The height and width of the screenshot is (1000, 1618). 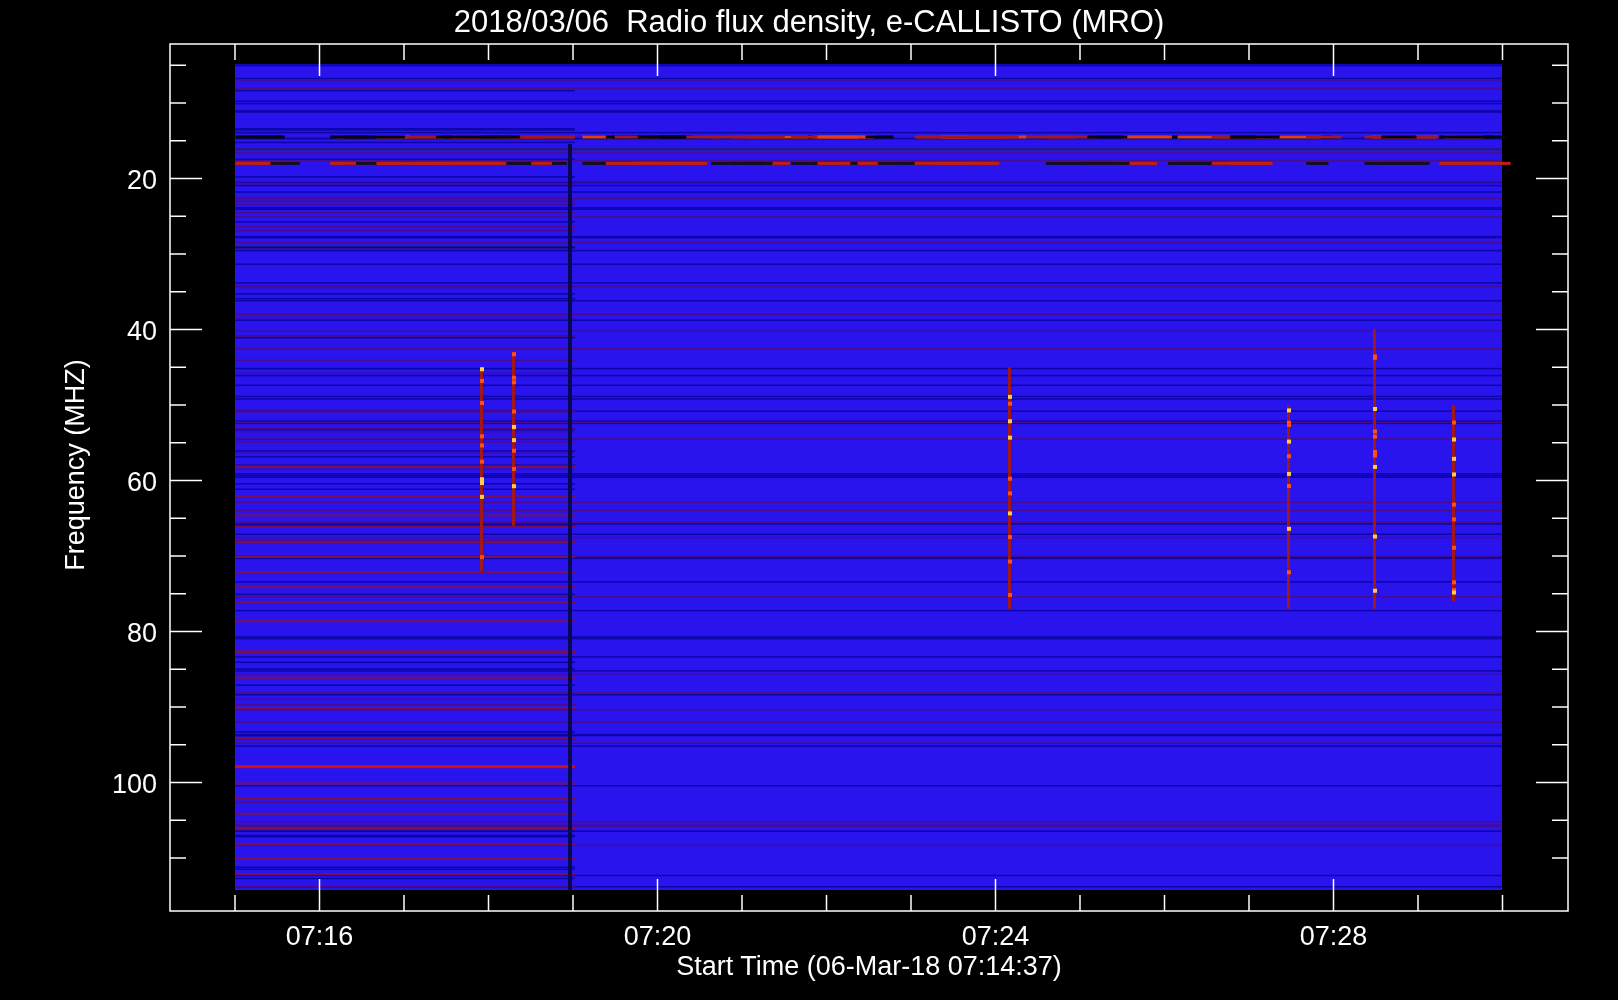 I want to click on y-tick-label: 100, so click(x=134, y=783).